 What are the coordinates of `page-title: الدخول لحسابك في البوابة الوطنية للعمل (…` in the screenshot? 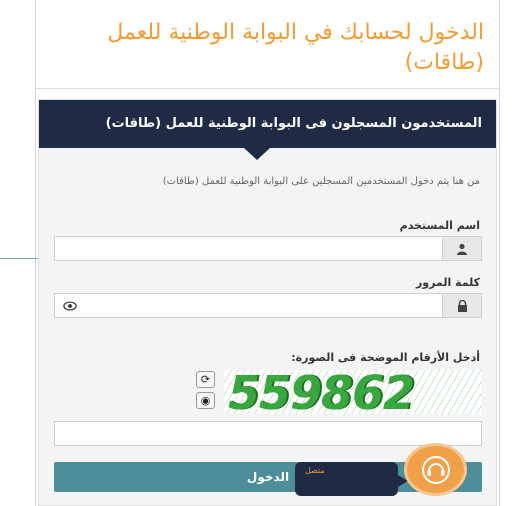 It's located at (295, 47).